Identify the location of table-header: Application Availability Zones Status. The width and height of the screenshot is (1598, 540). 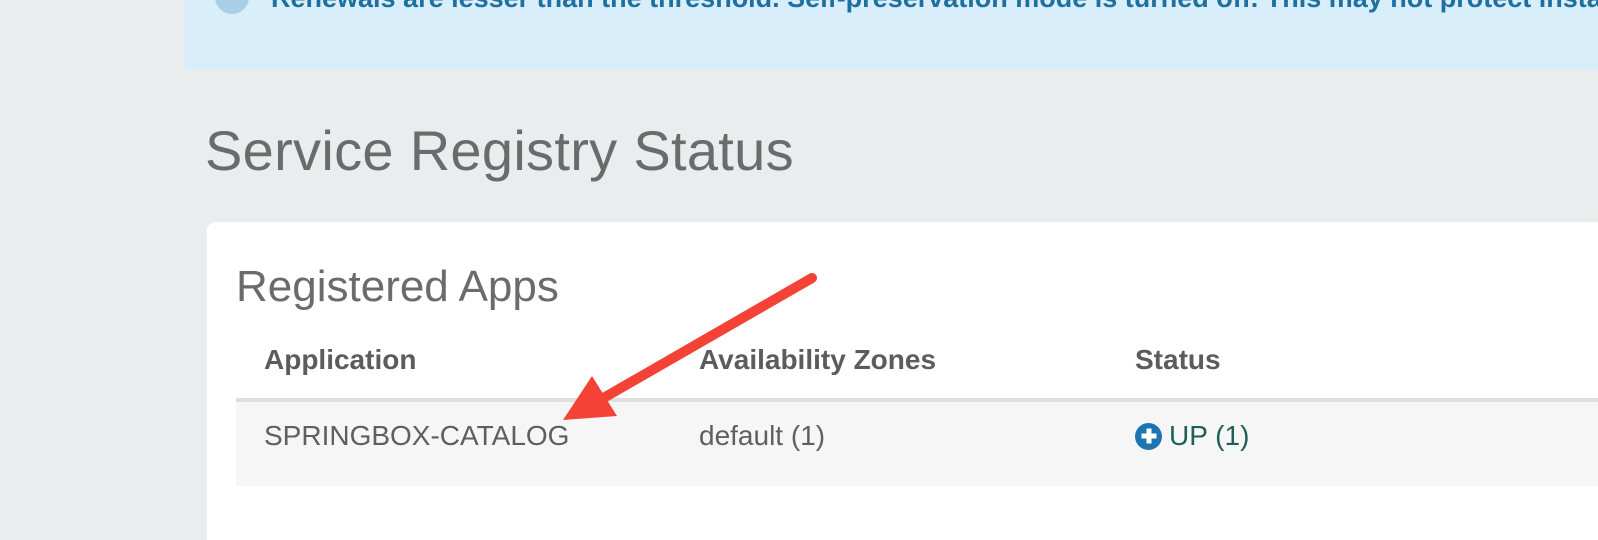
(917, 368).